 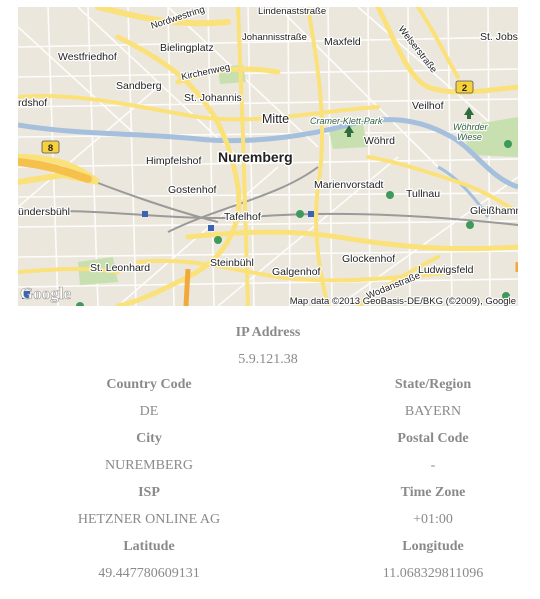 I want to click on isp-value: HETZNER ONLINE AG, so click(x=149, y=519).